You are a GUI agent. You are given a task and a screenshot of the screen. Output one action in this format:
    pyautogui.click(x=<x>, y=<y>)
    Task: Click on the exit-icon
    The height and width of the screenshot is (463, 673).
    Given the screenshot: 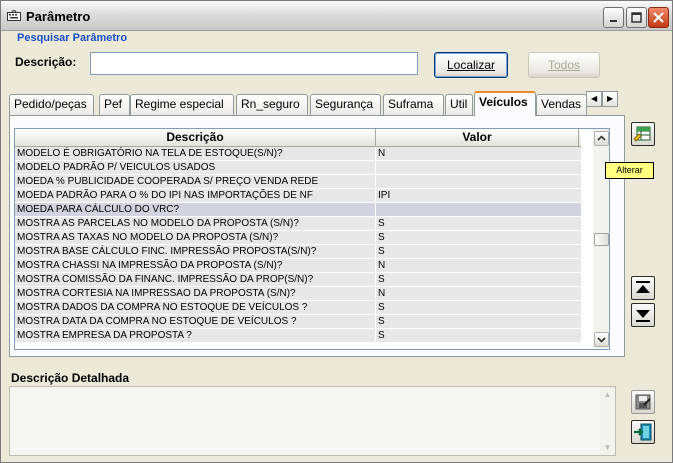 What is the action you would take?
    pyautogui.click(x=643, y=432)
    